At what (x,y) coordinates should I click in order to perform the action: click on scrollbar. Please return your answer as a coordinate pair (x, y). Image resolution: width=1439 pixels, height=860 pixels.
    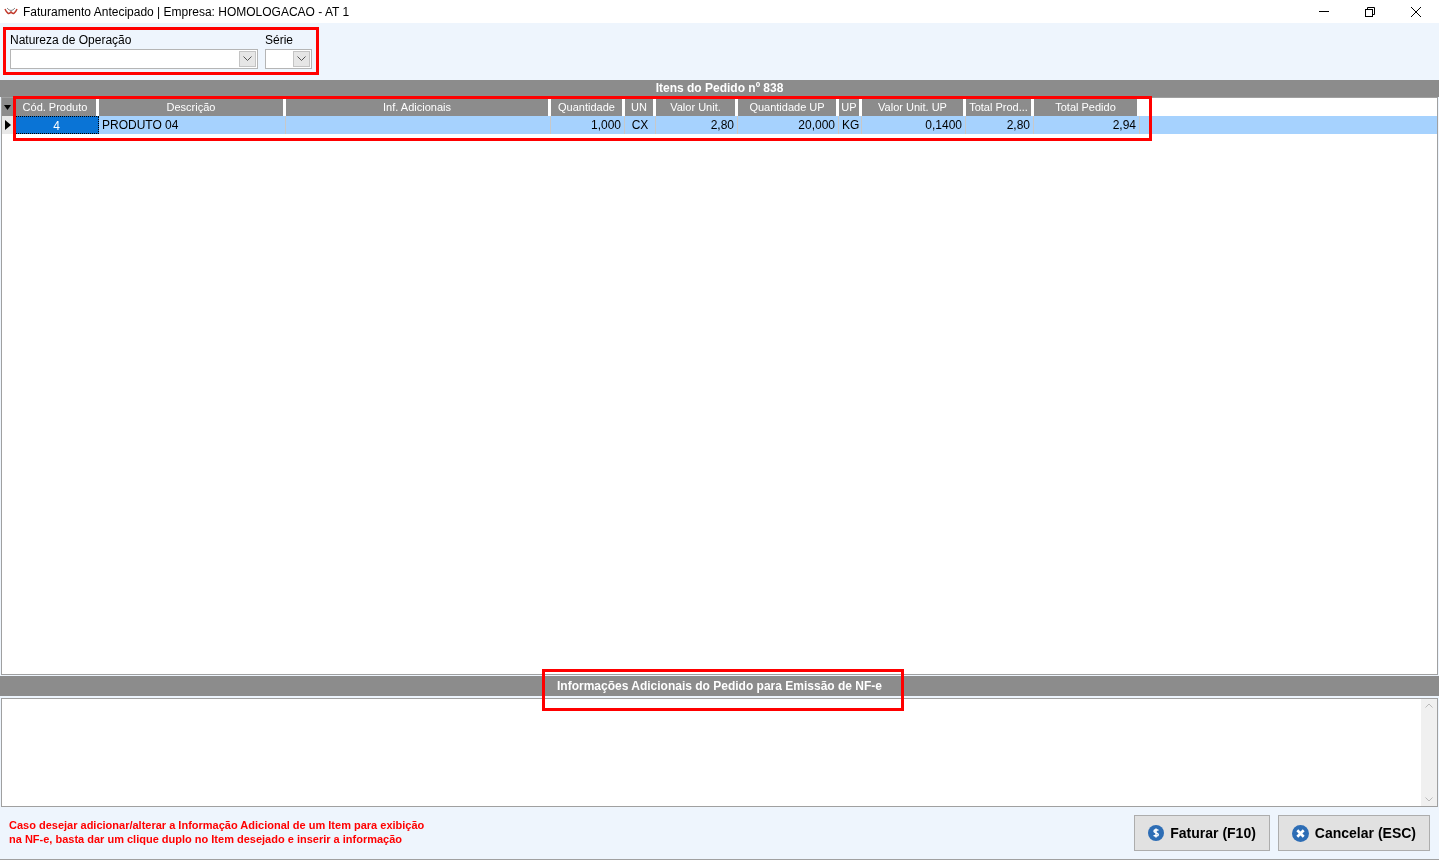
    Looking at the image, I should click on (1429, 752).